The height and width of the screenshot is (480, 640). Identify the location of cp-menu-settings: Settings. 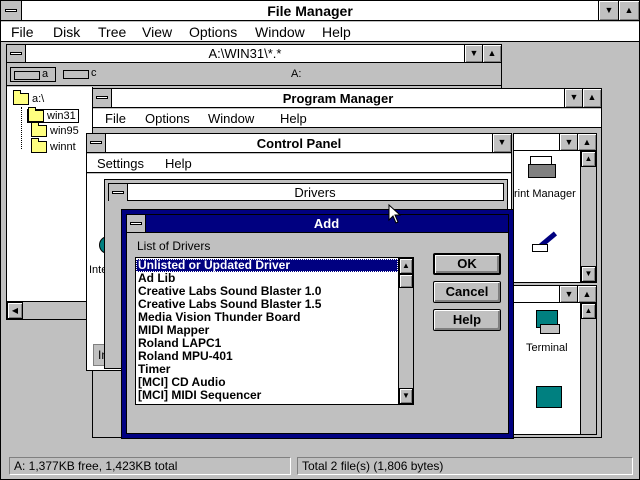
(120, 163).